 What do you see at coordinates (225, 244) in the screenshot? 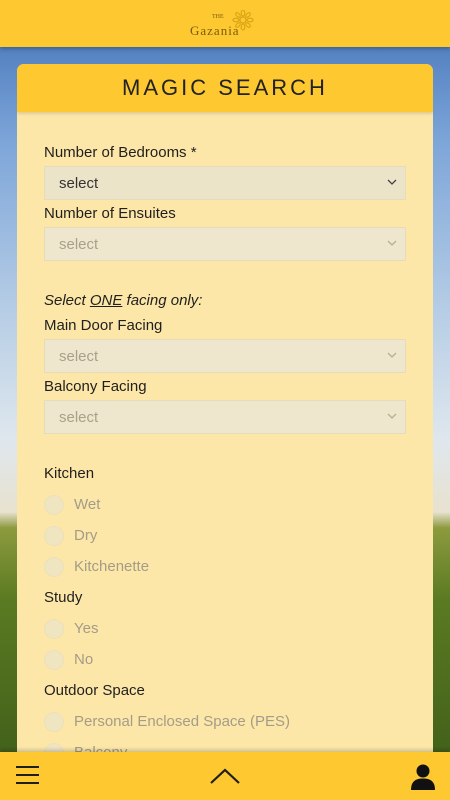
I see `ensuites-select: select` at bounding box center [225, 244].